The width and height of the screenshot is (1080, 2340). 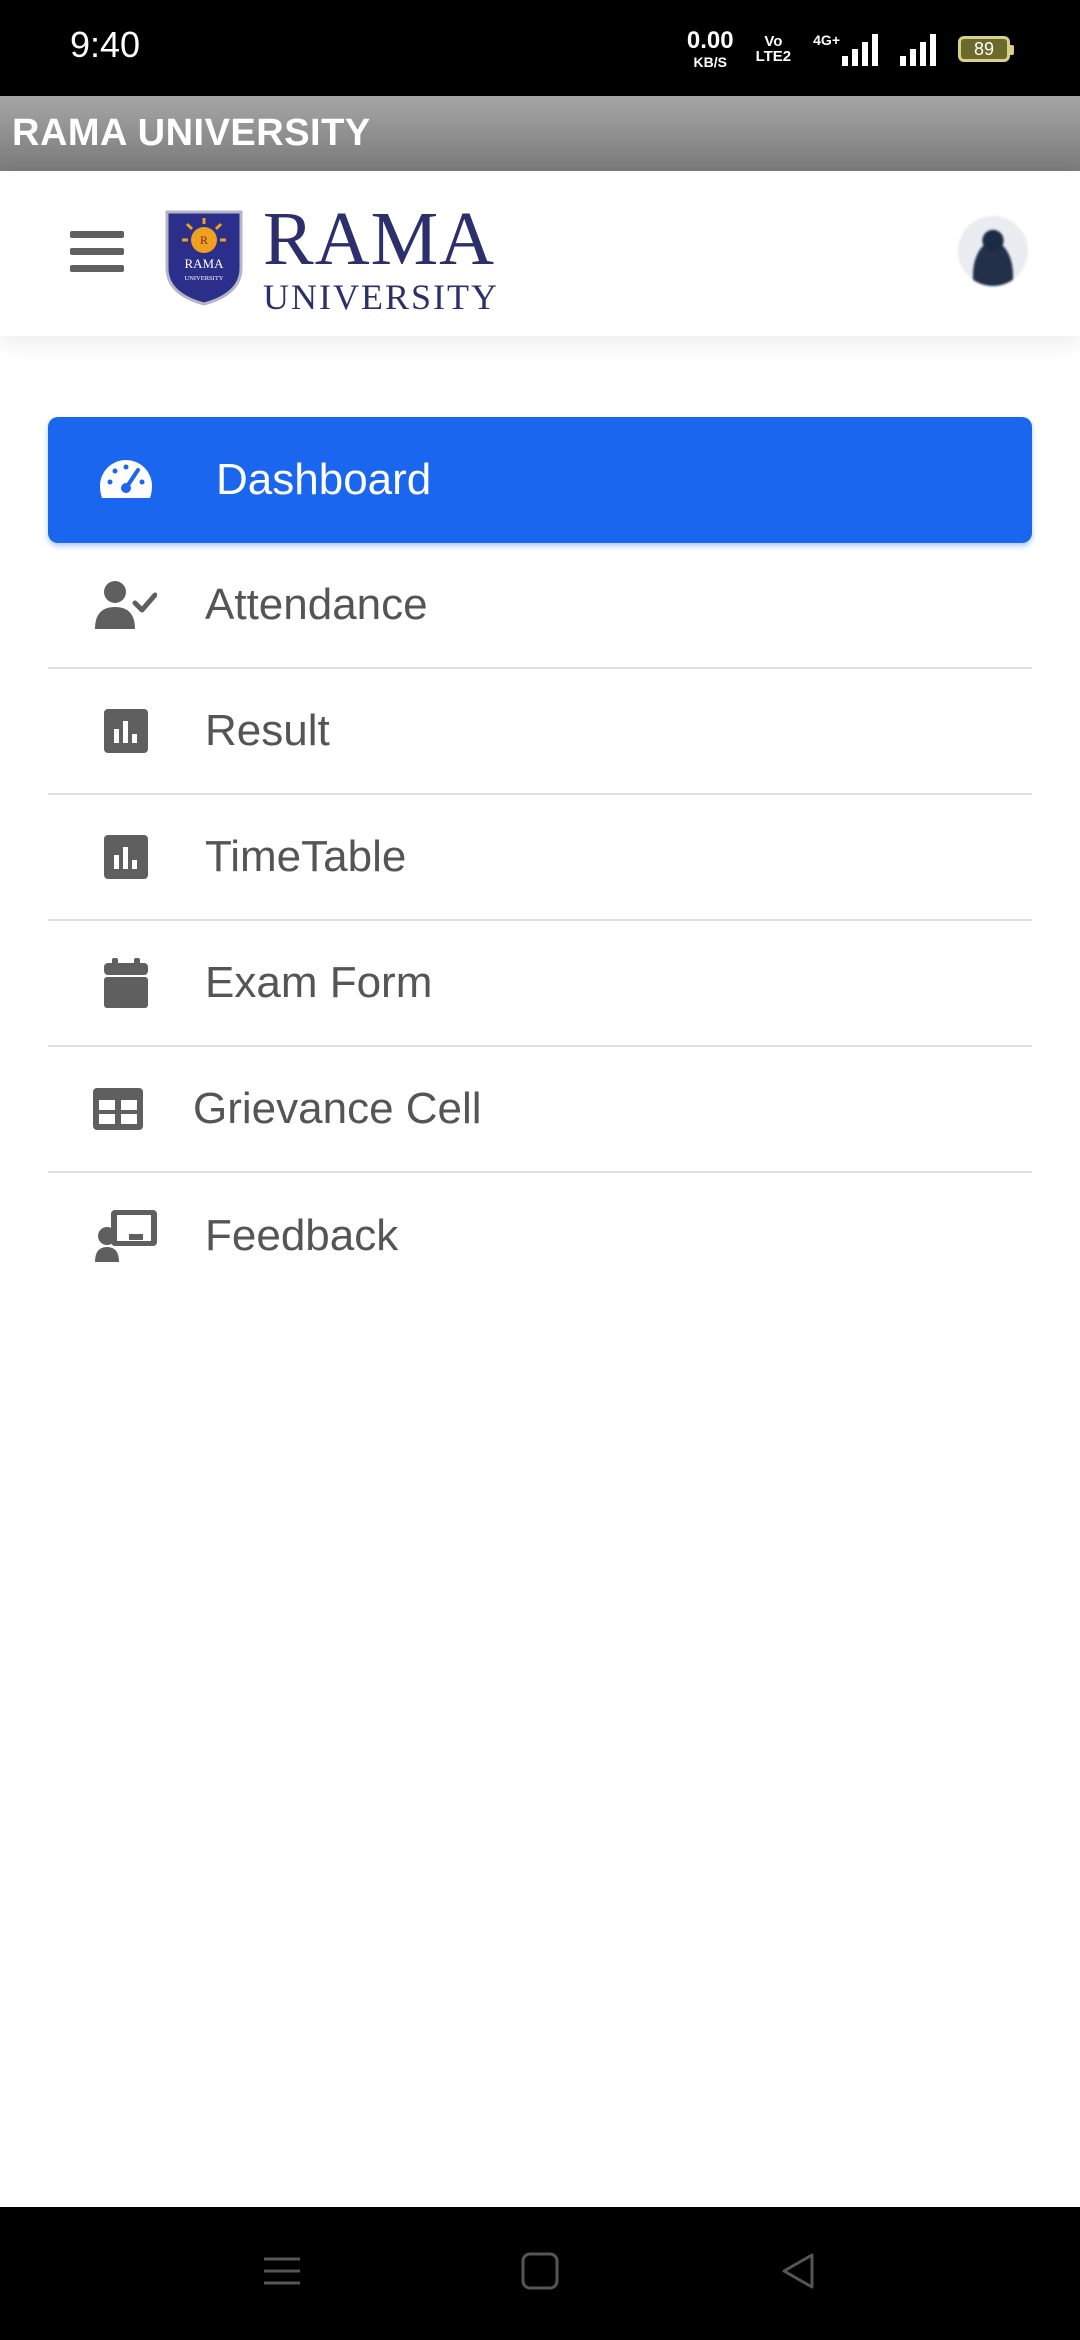 I want to click on menu-item-label: Attendance, so click(x=316, y=604).